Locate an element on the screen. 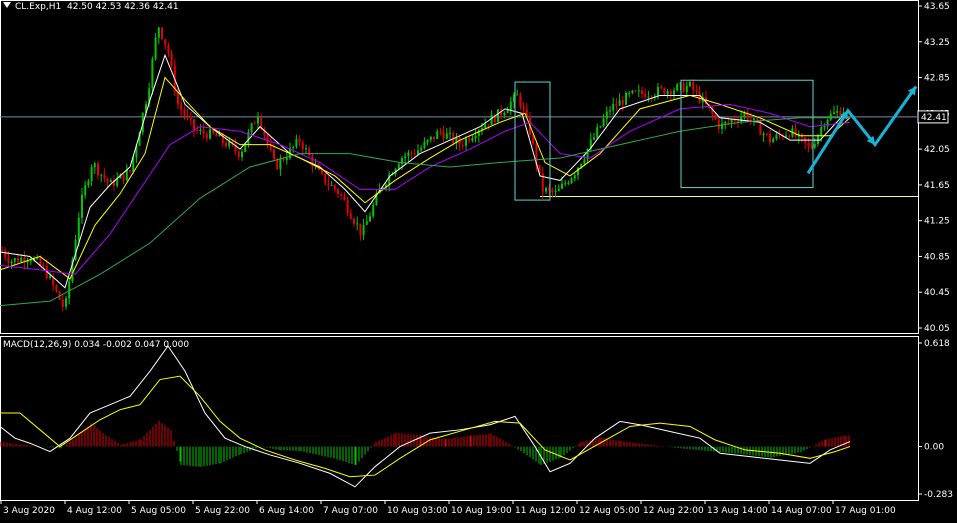 Image resolution: width=957 pixels, height=523 pixels. time-axis-label: 5 Aug 22:00 is located at coordinates (222, 511).